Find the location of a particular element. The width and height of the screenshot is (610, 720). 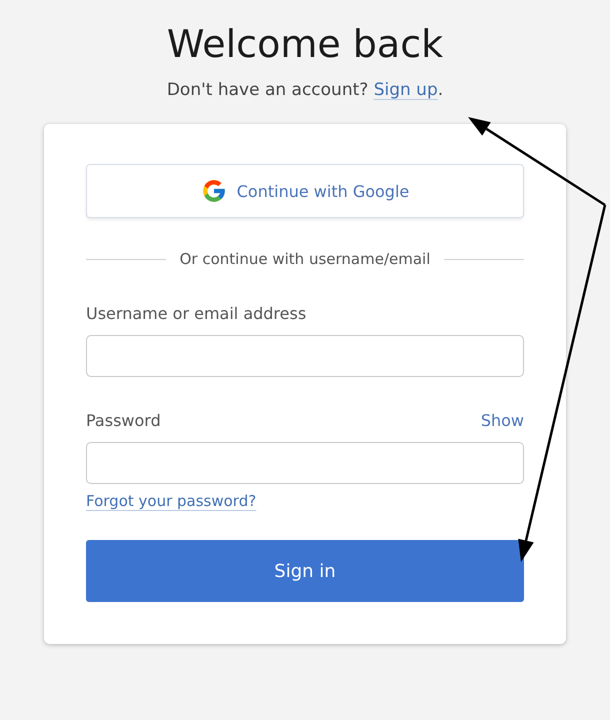

signup-link: Sign up is located at coordinates (406, 90).